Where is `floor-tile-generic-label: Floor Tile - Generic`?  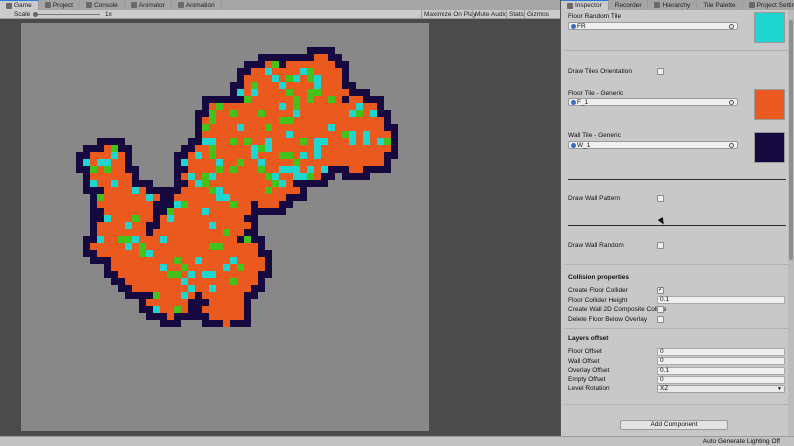
floor-tile-generic-label: Floor Tile - Generic is located at coordinates (596, 93).